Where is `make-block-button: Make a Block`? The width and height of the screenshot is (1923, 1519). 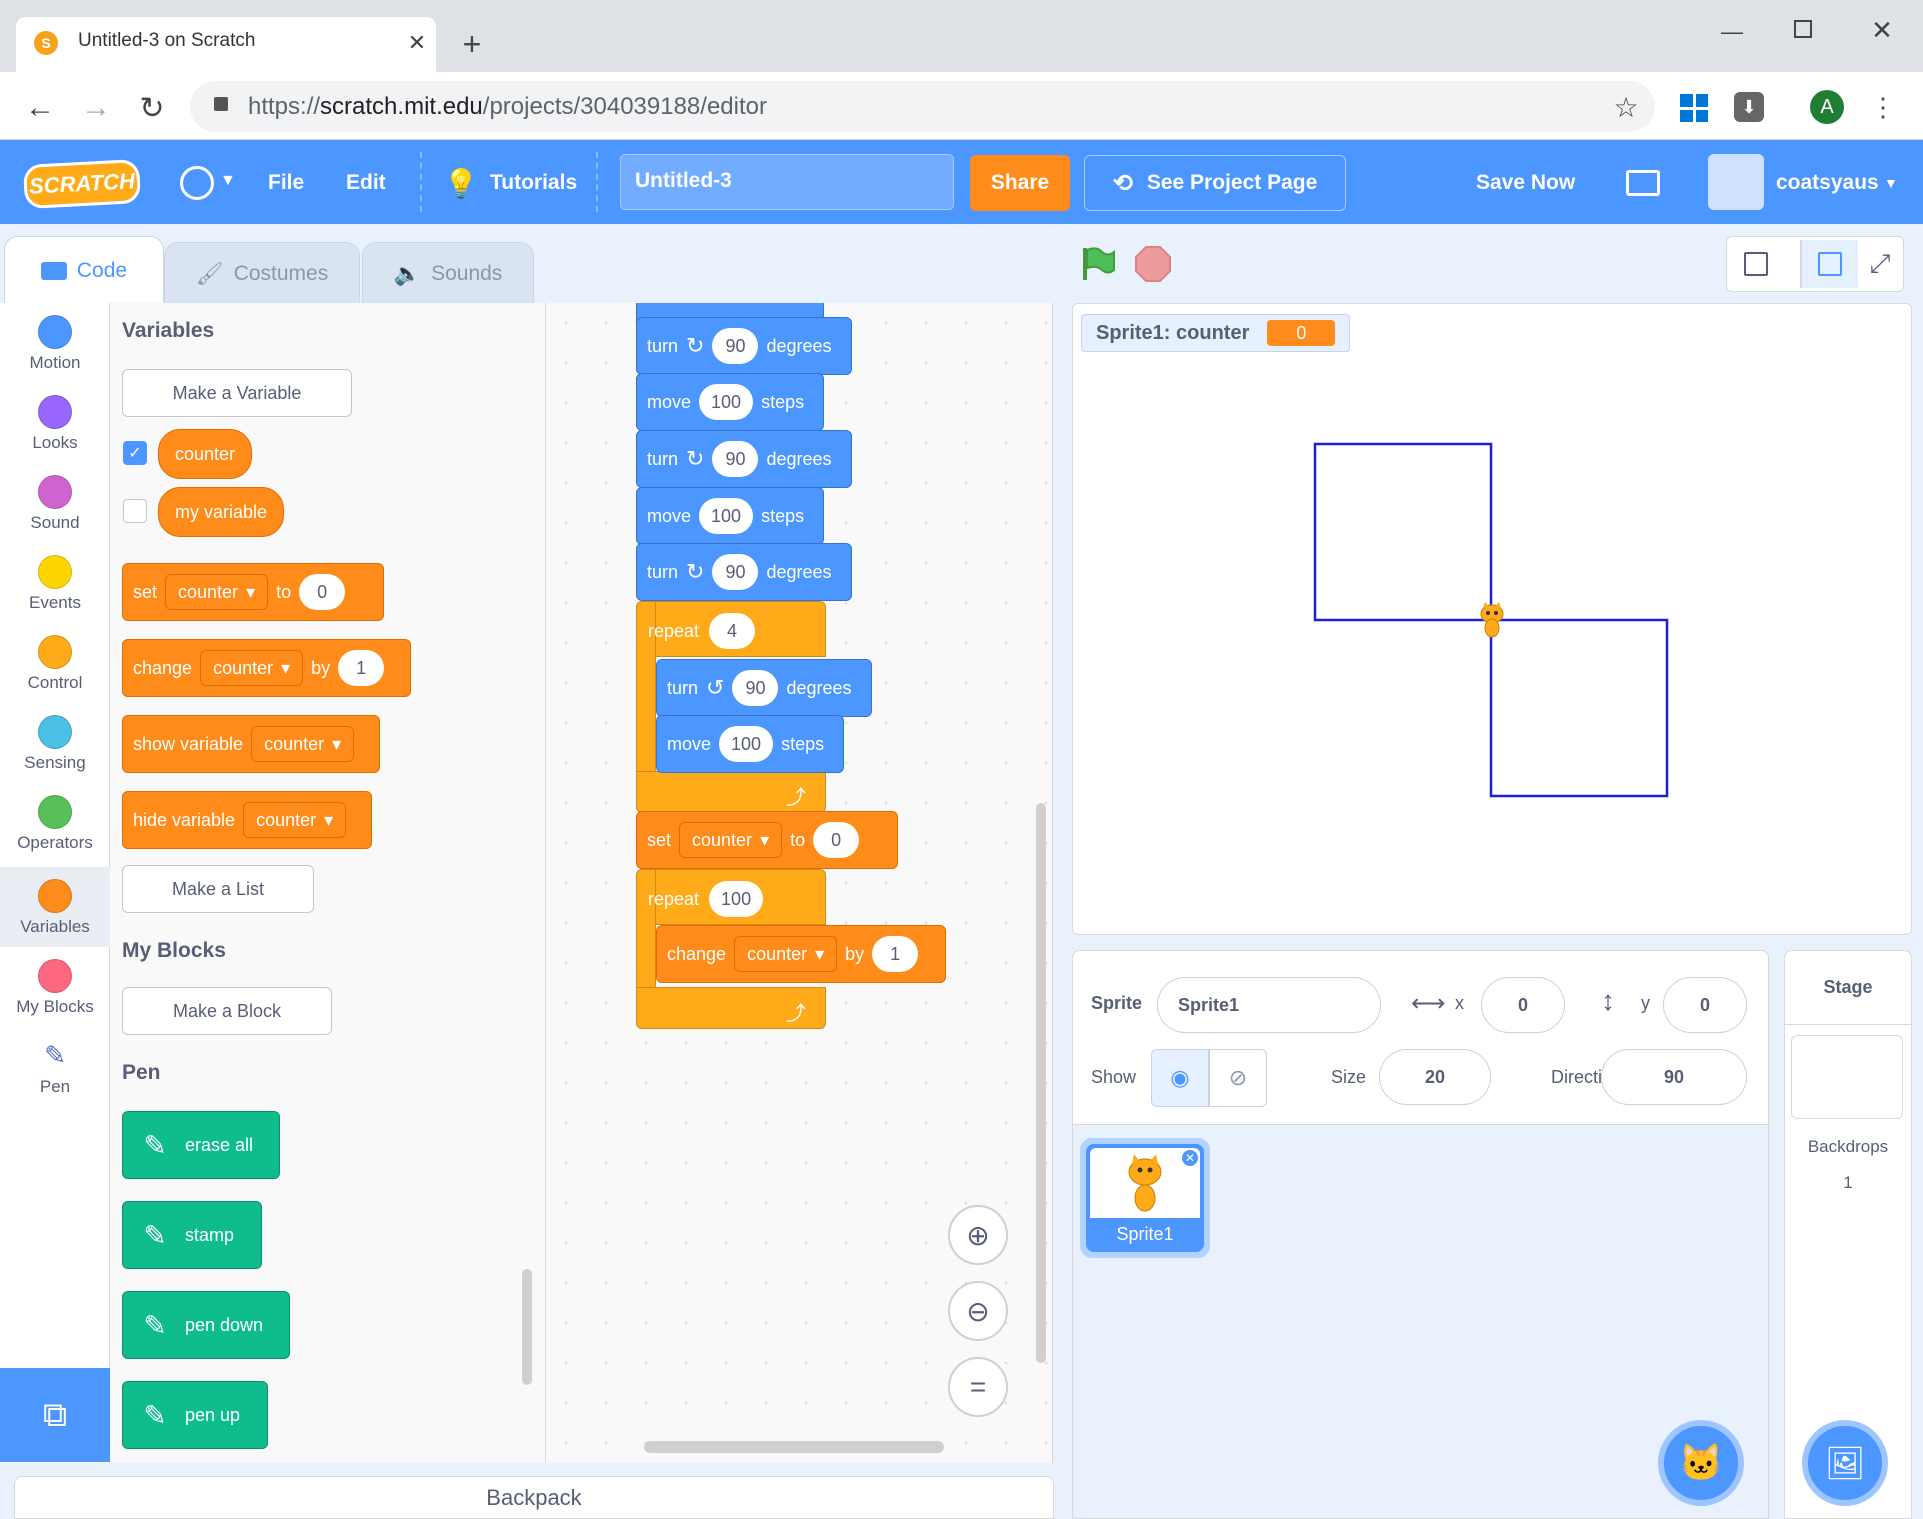 make-block-button: Make a Block is located at coordinates (227, 1011).